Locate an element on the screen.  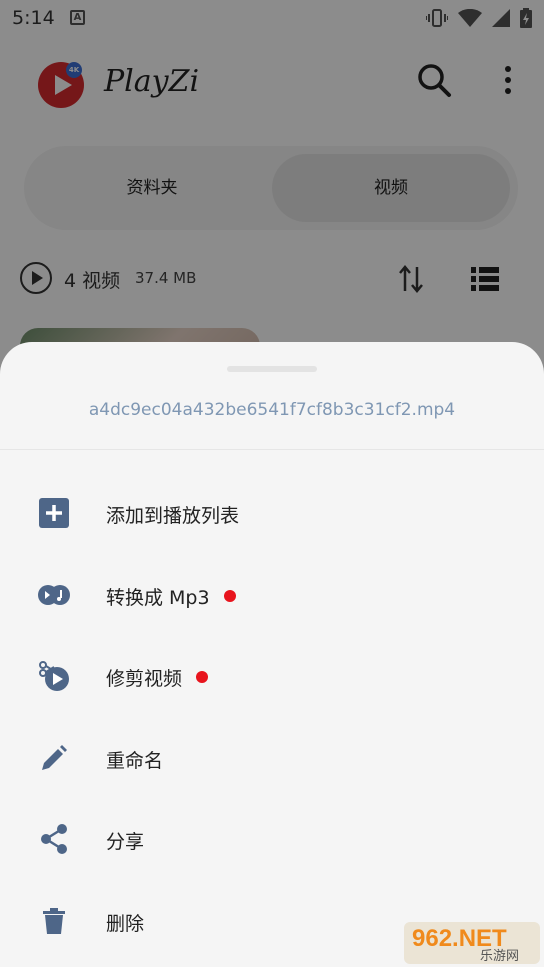
watermark-subtext: 乐游网 is located at coordinates (499, 956).